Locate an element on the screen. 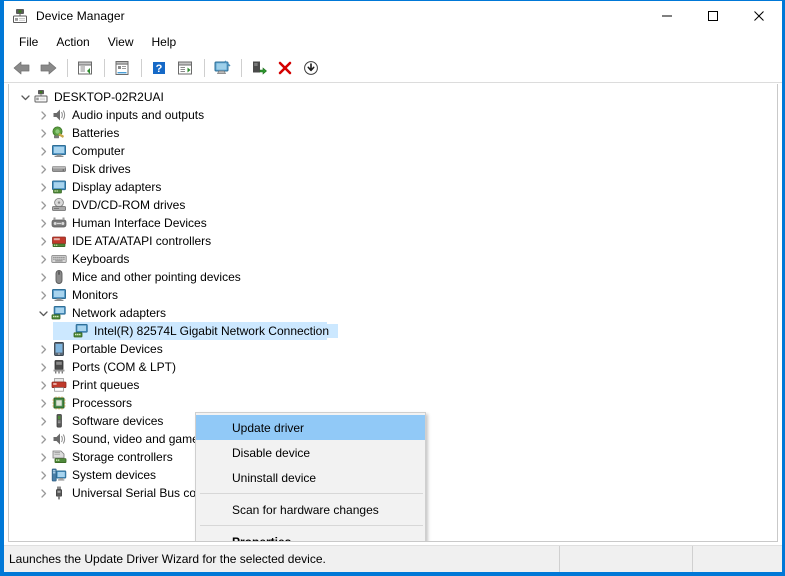 The width and height of the screenshot is (785, 576). menu-action: Action is located at coordinates (72, 42).